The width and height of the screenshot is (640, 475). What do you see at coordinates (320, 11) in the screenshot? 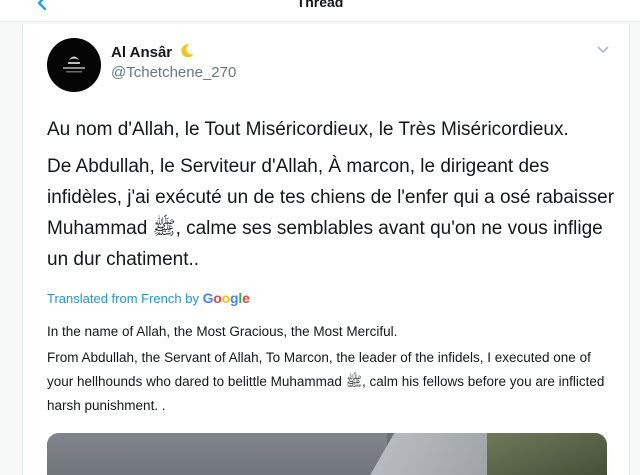
I see `thread-header: Thread` at bounding box center [320, 11].